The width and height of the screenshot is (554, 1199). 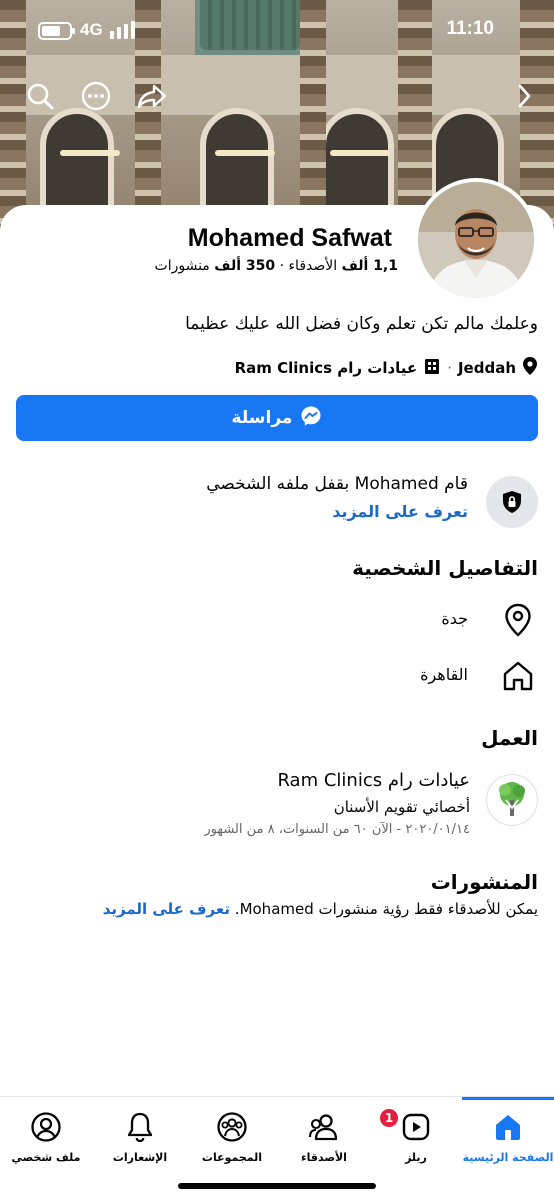 I want to click on tab-groups: المجموعات, so click(x=232, y=1137).